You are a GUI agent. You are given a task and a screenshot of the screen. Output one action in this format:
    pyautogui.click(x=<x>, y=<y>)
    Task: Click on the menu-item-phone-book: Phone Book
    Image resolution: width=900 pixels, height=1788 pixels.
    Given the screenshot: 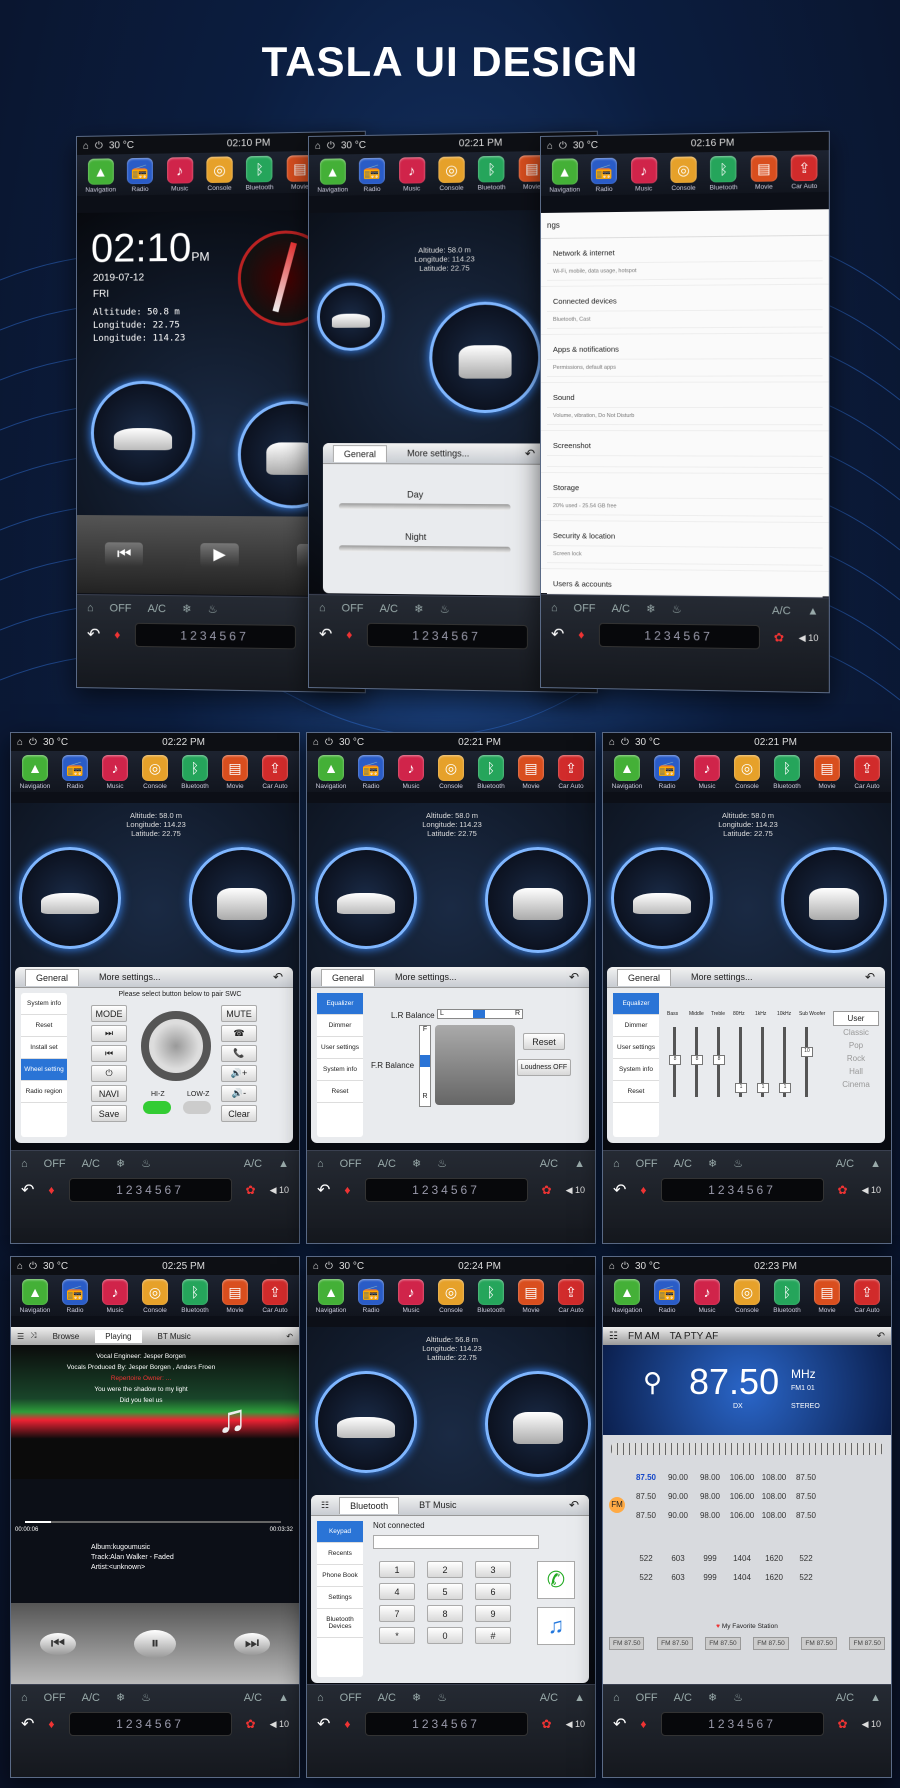 What is the action you would take?
    pyautogui.click(x=340, y=1576)
    